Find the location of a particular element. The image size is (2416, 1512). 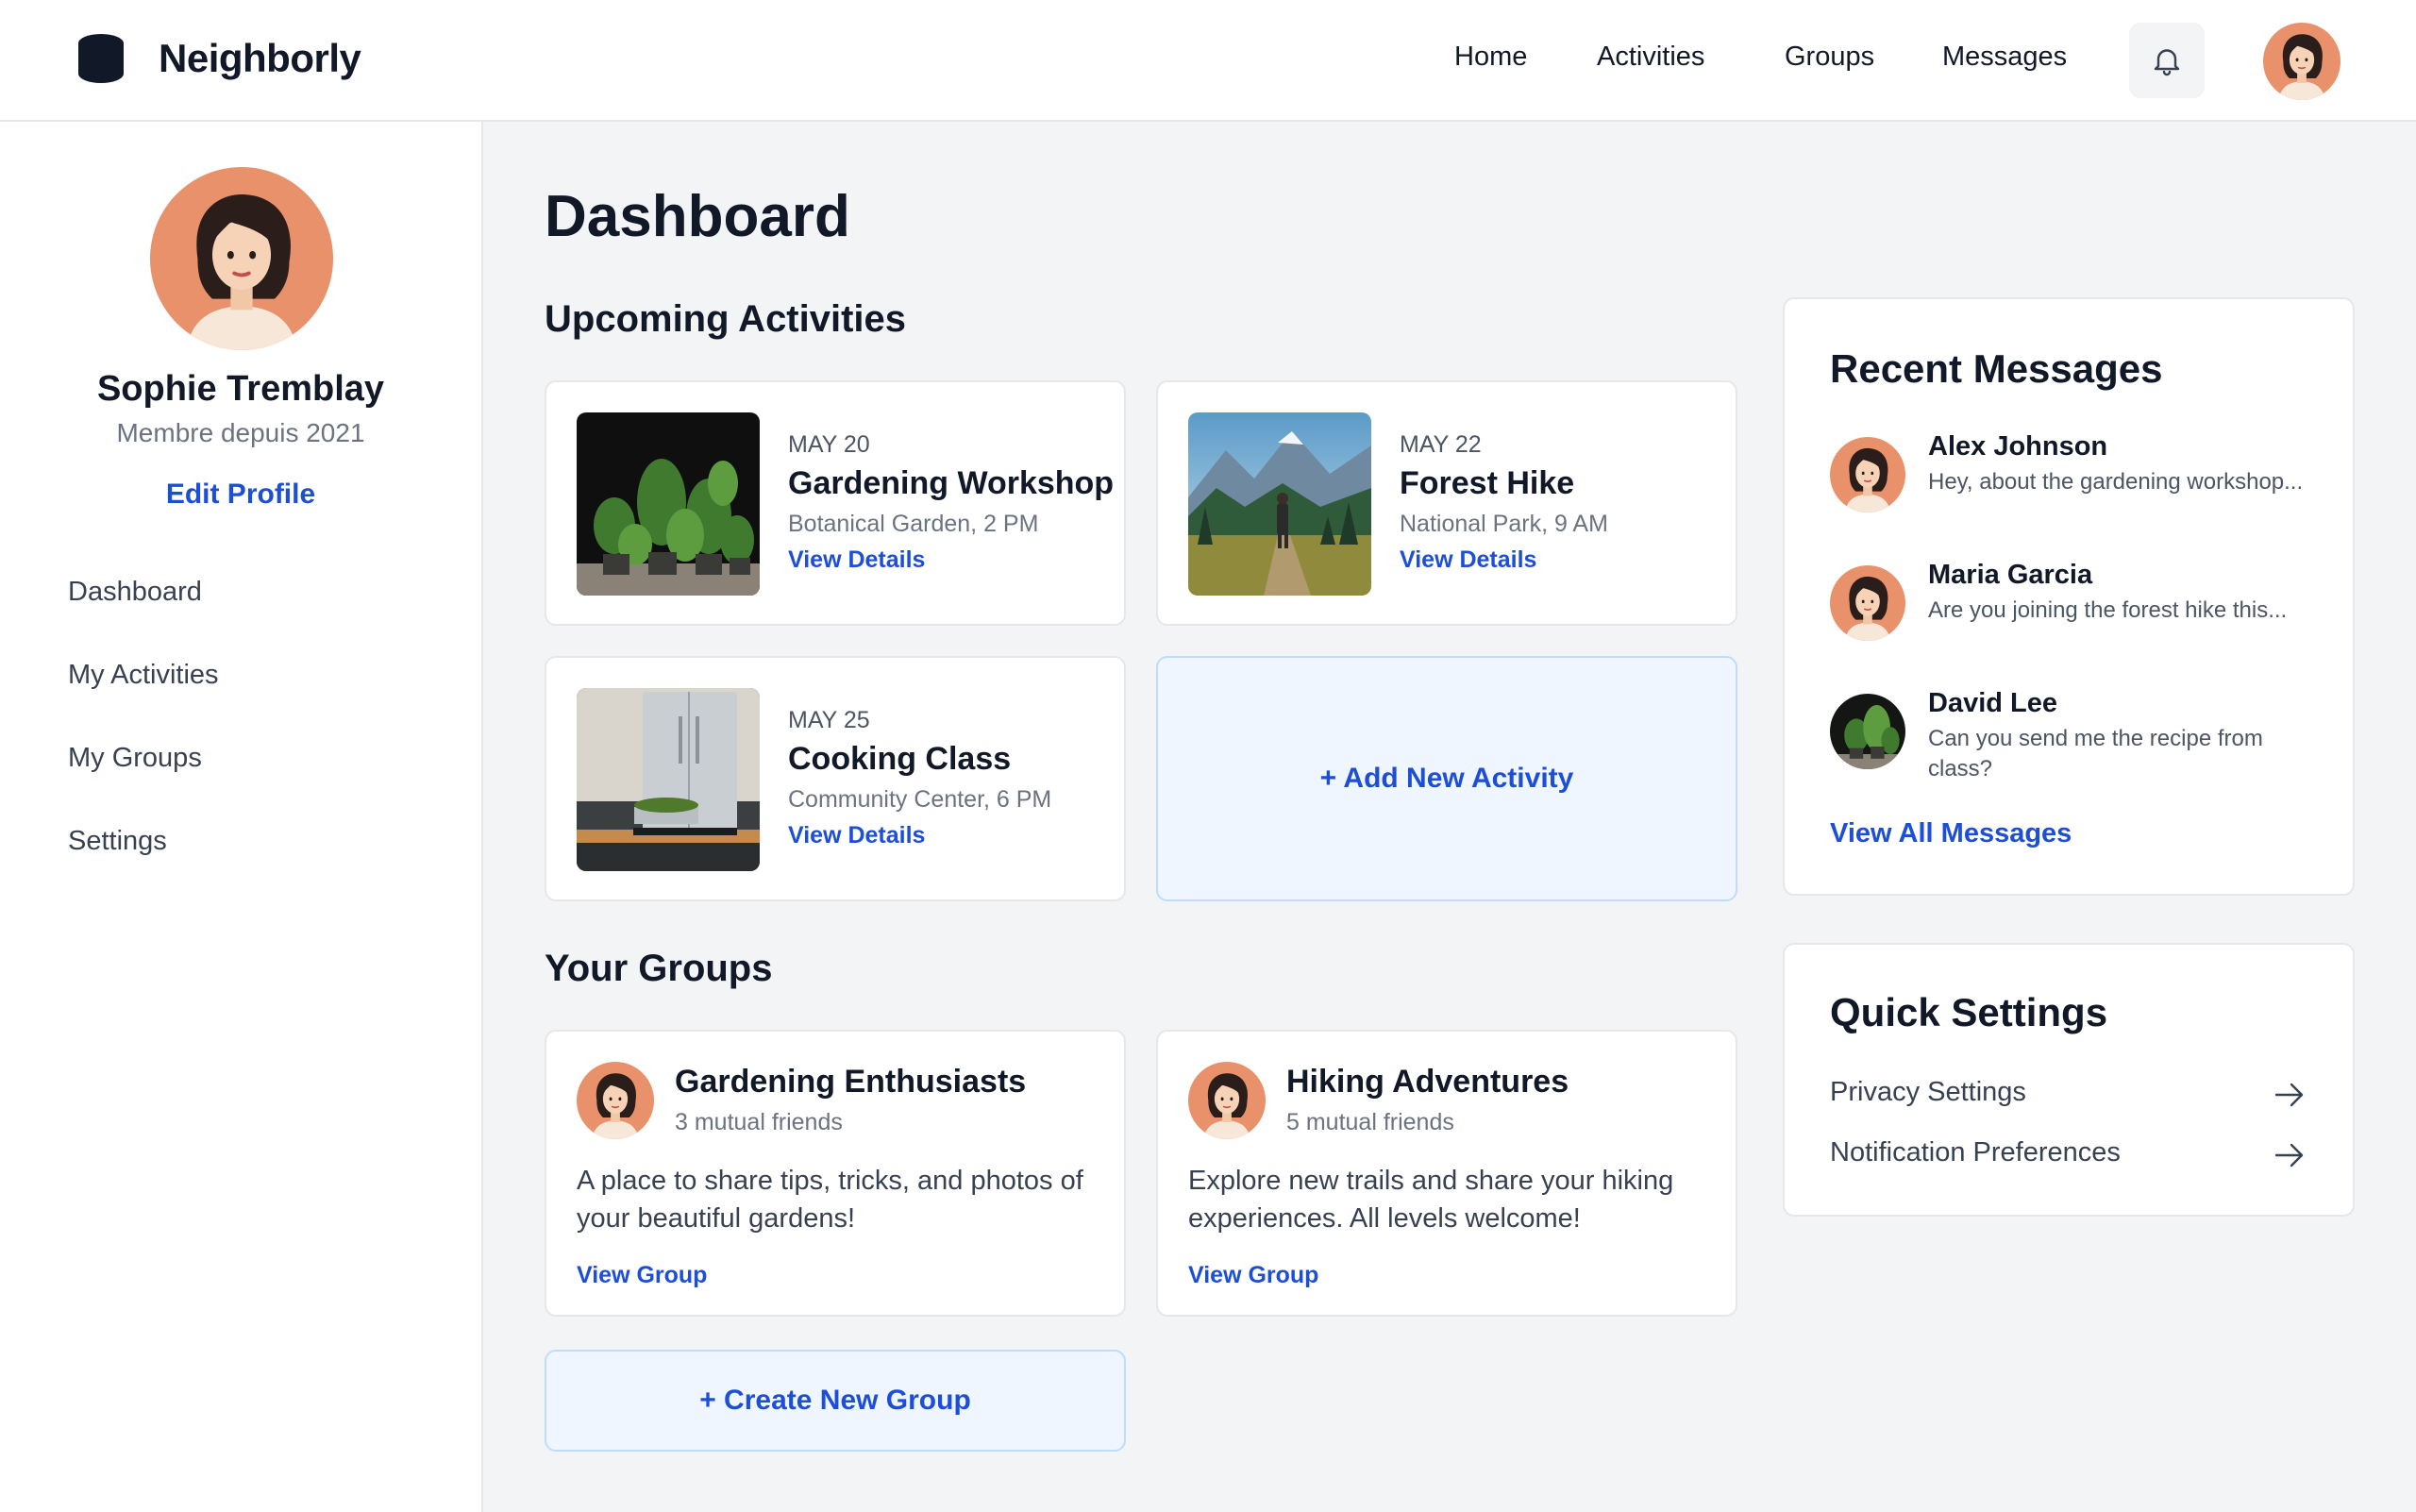

activity-location: Community Center, 6 PM is located at coordinates (920, 799).